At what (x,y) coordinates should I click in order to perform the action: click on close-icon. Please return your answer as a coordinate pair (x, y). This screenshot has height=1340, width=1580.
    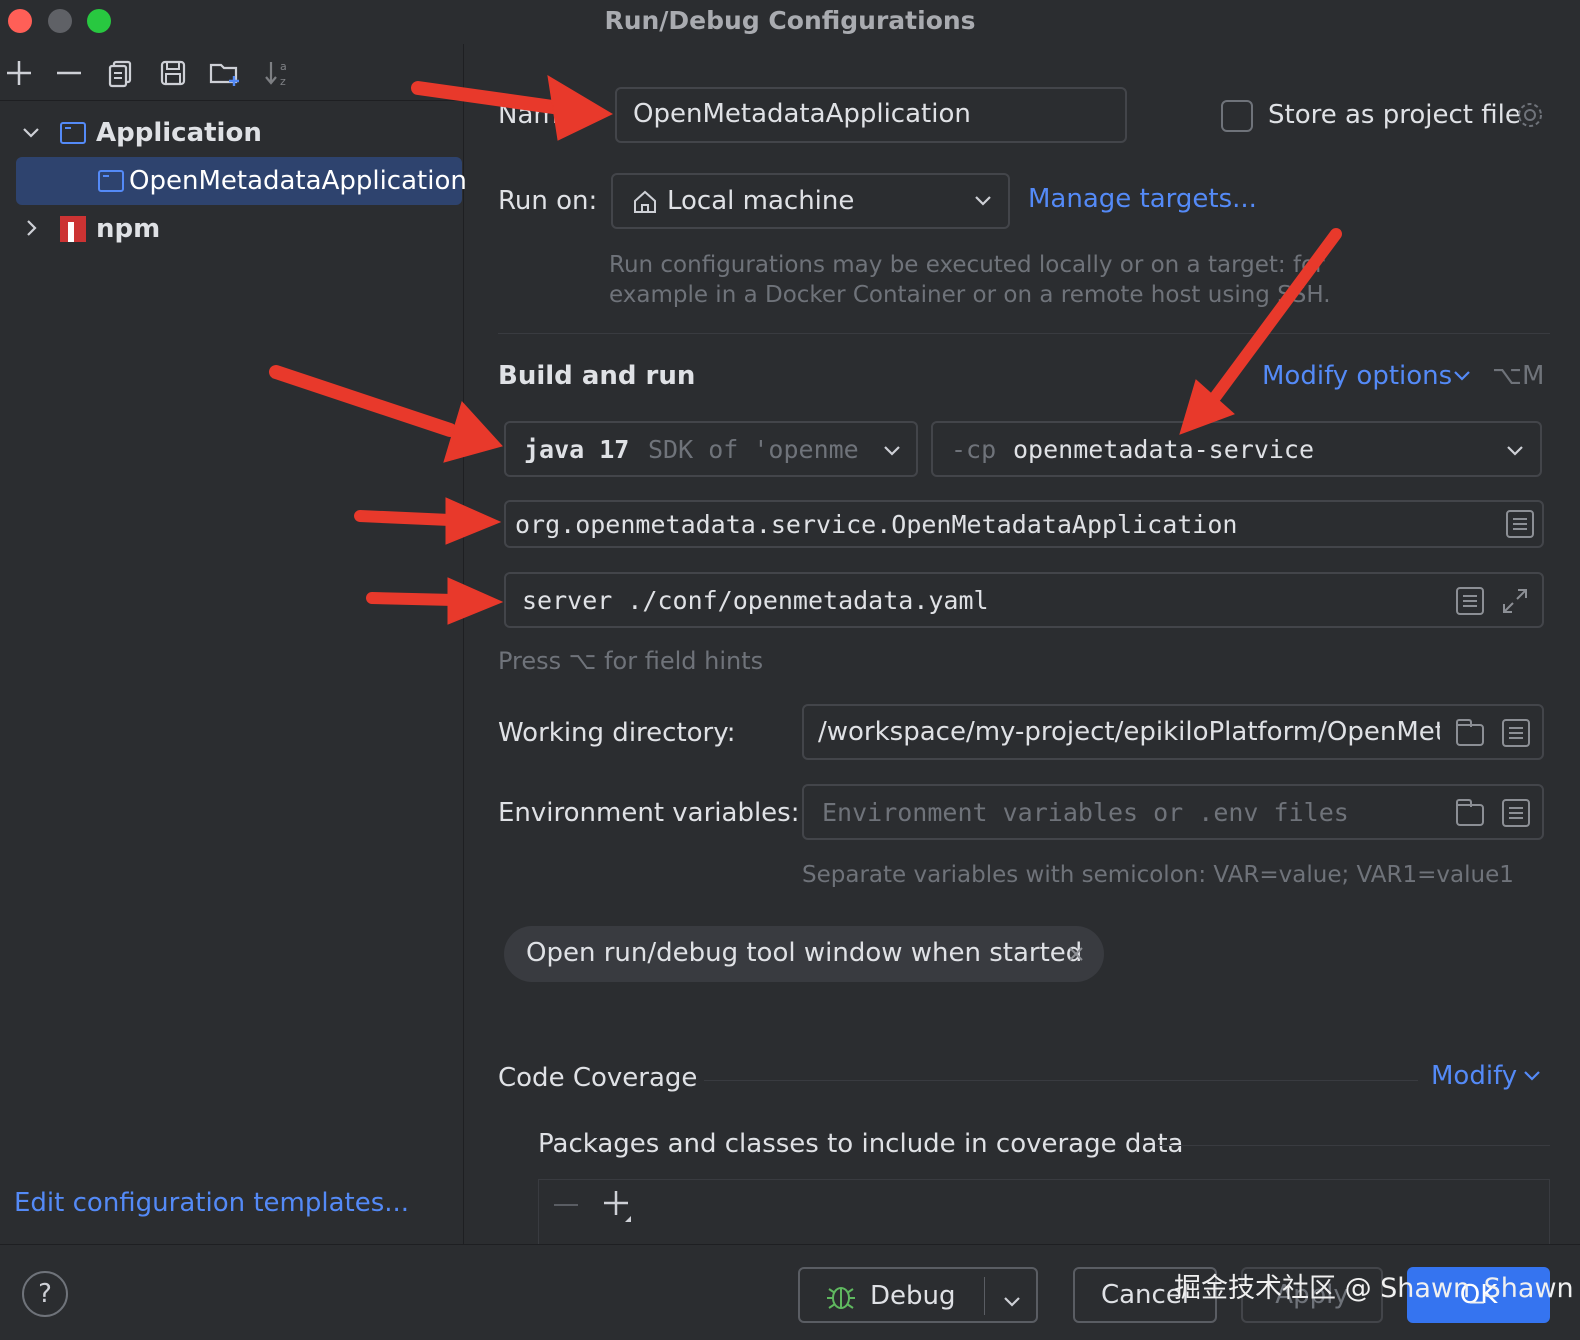
    Looking at the image, I should click on (1076, 956).